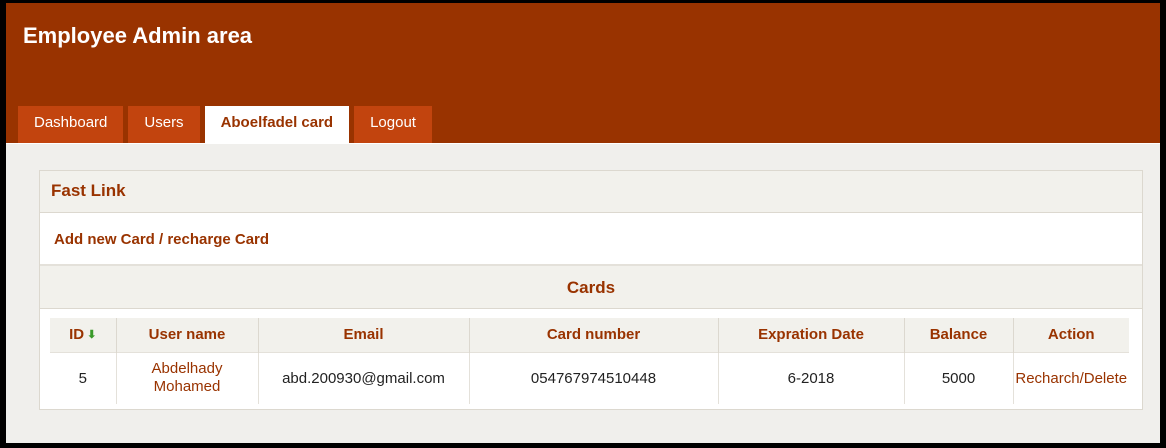 The image size is (1166, 448). I want to click on cell-expiration: 6-2018, so click(811, 377).